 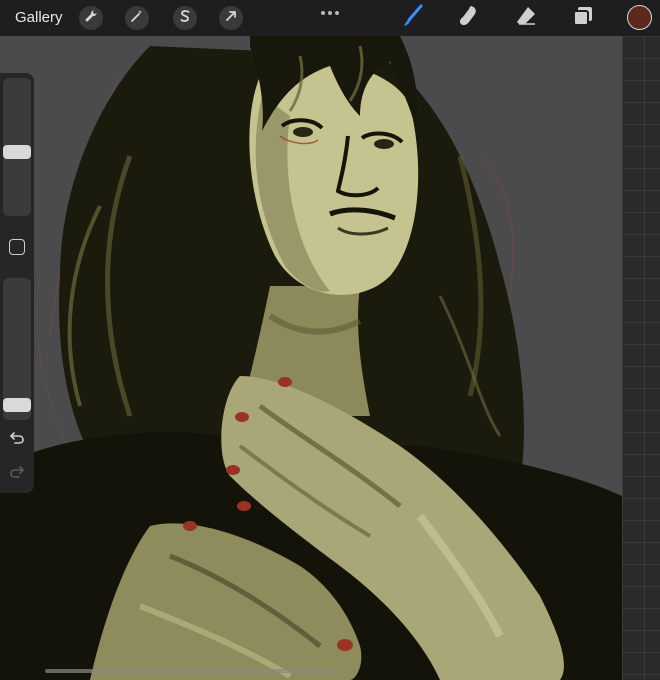 I want to click on color-picker-button, so click(x=639, y=17).